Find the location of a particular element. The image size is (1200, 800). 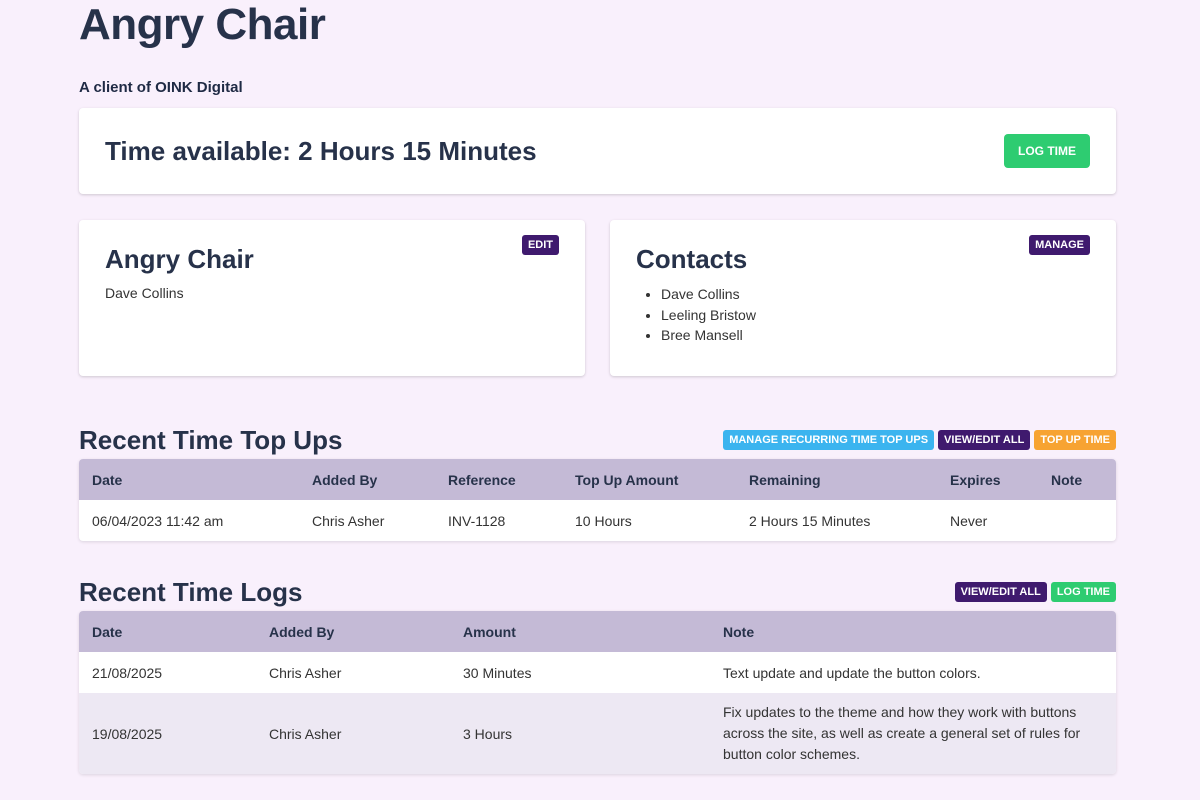

table-cell: 21/08/2025 is located at coordinates (127, 672).